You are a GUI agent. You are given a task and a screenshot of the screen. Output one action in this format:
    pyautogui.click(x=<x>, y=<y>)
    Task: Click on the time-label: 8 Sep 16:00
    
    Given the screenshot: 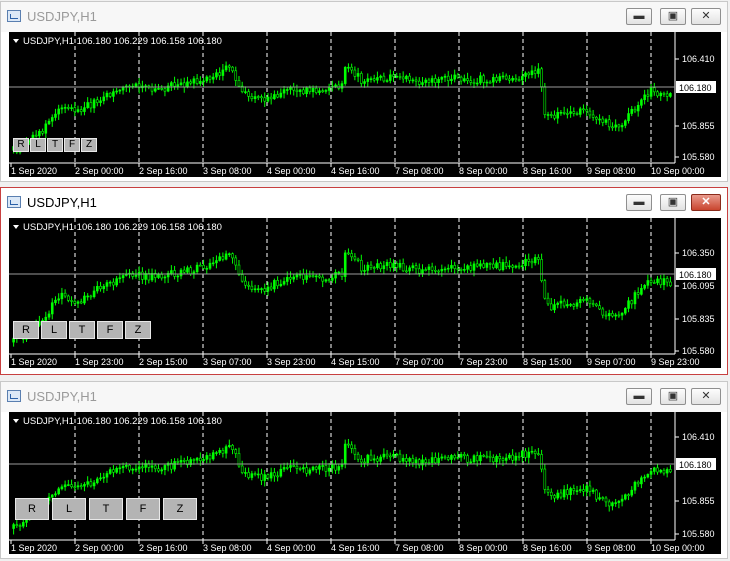 What is the action you would take?
    pyautogui.click(x=547, y=548)
    